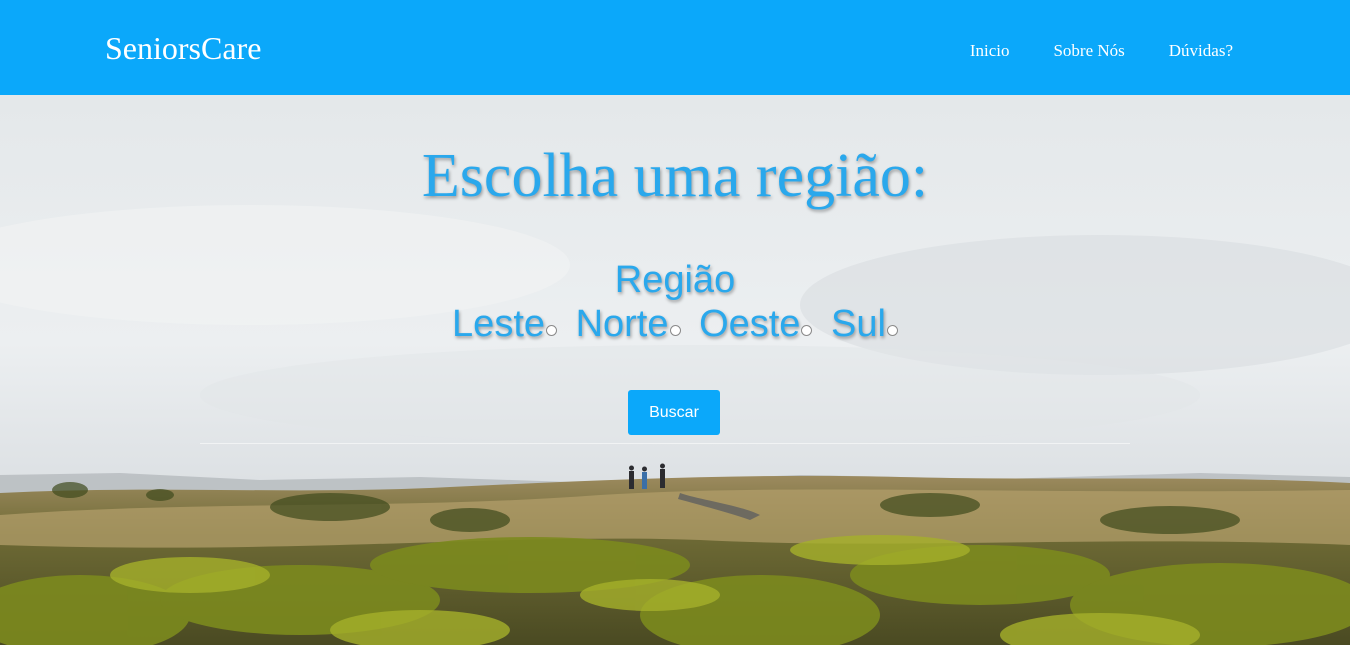 This screenshot has height=645, width=1350. I want to click on page-headline: Escolha uma região:, so click(675, 176).